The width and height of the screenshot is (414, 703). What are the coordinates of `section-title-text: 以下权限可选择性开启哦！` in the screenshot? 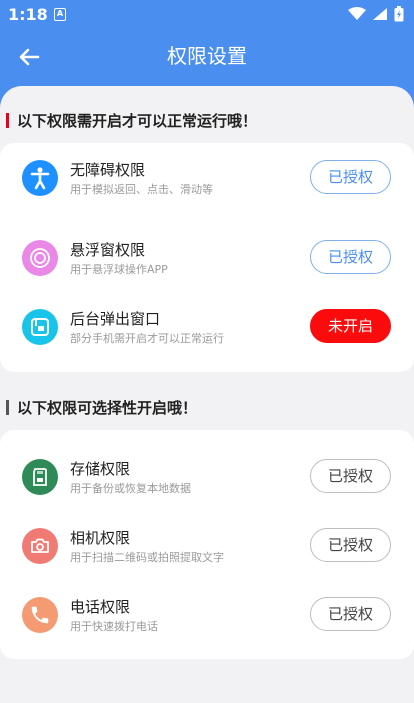 It's located at (107, 407).